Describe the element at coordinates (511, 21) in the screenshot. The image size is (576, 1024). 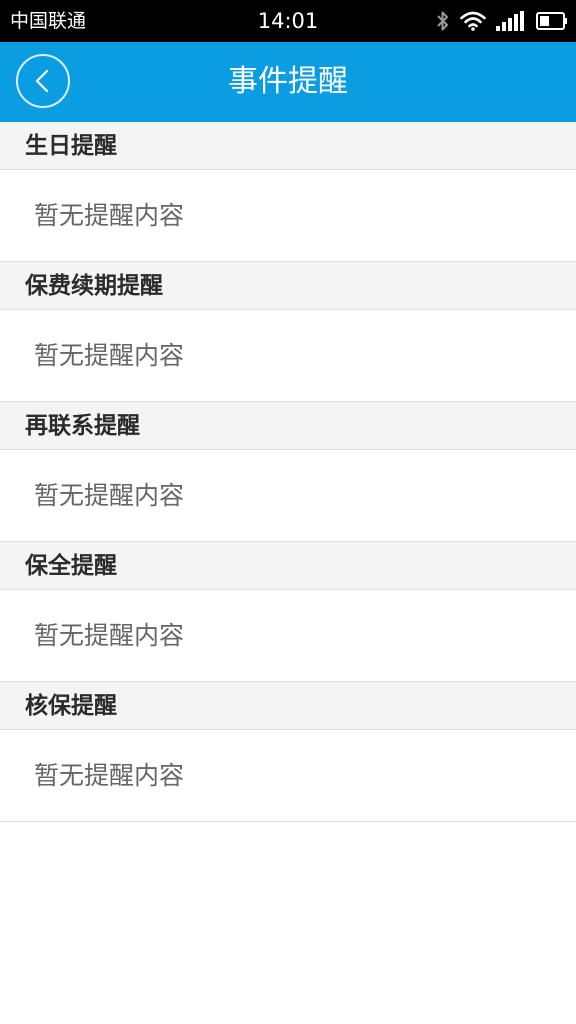
I see `signal-icon` at that location.